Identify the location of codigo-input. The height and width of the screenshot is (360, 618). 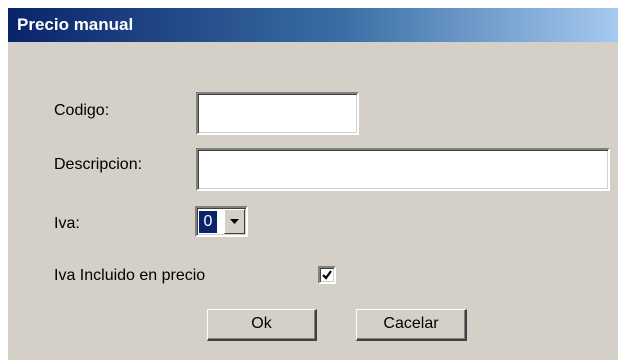
(277, 113).